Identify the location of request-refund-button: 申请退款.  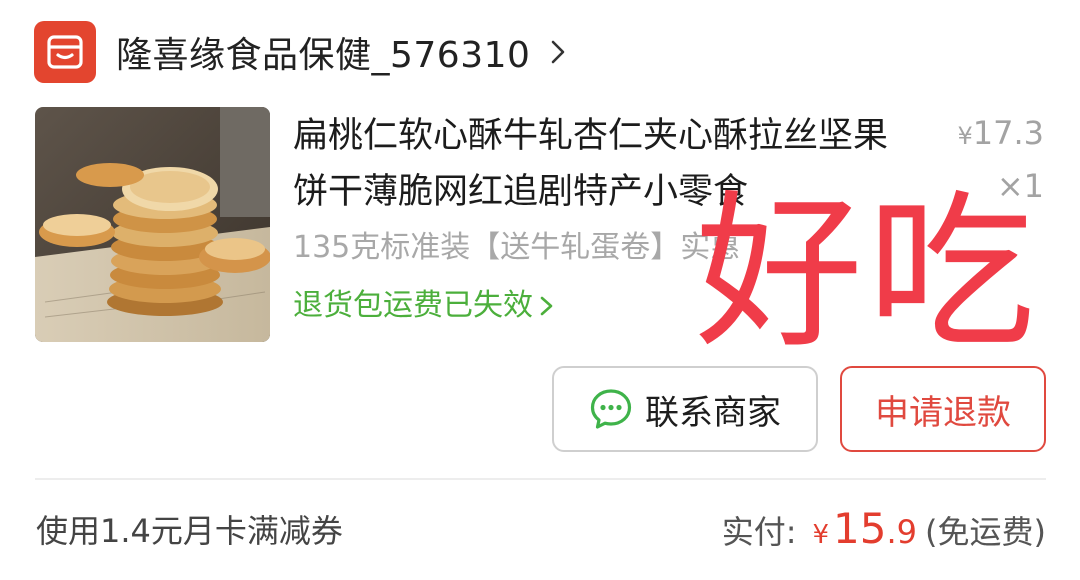
(943, 409).